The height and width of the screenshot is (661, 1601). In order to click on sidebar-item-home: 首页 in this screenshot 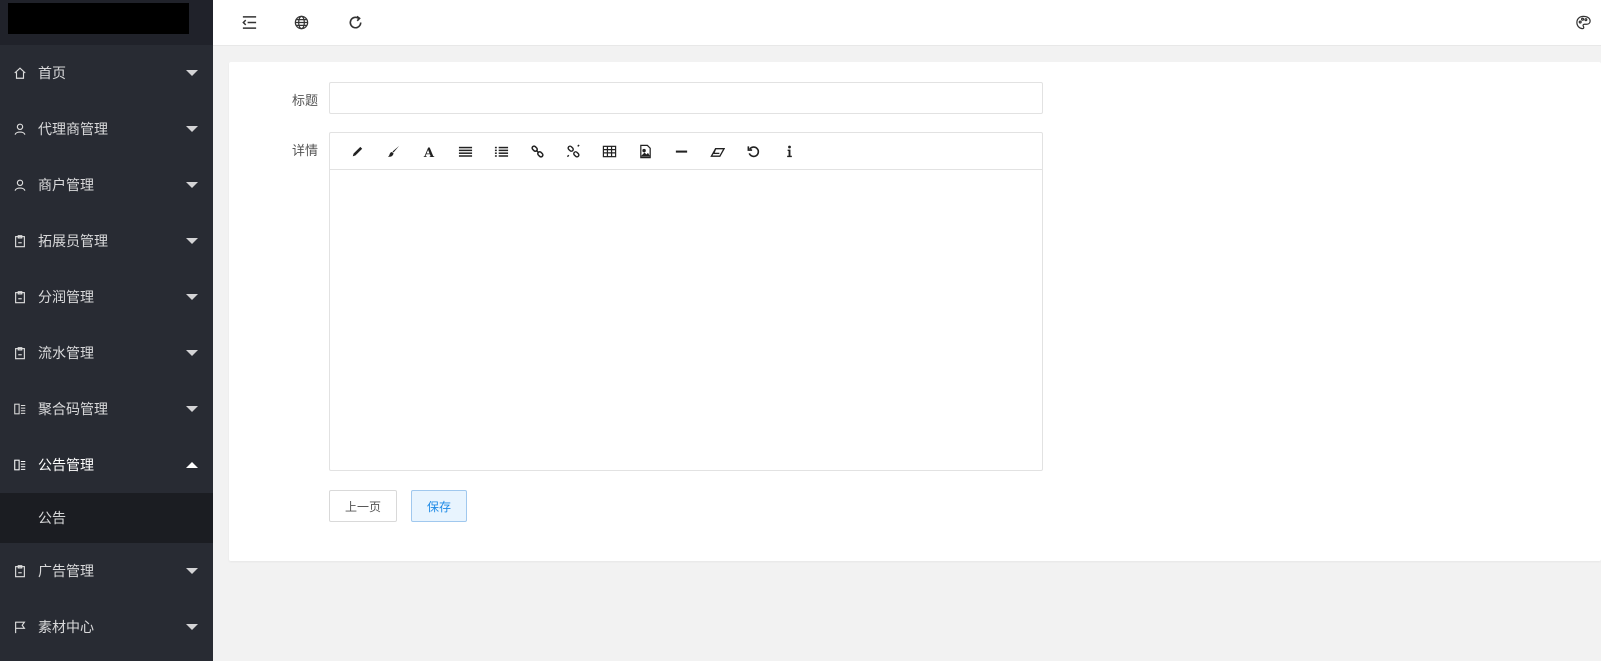, I will do `click(106, 73)`.